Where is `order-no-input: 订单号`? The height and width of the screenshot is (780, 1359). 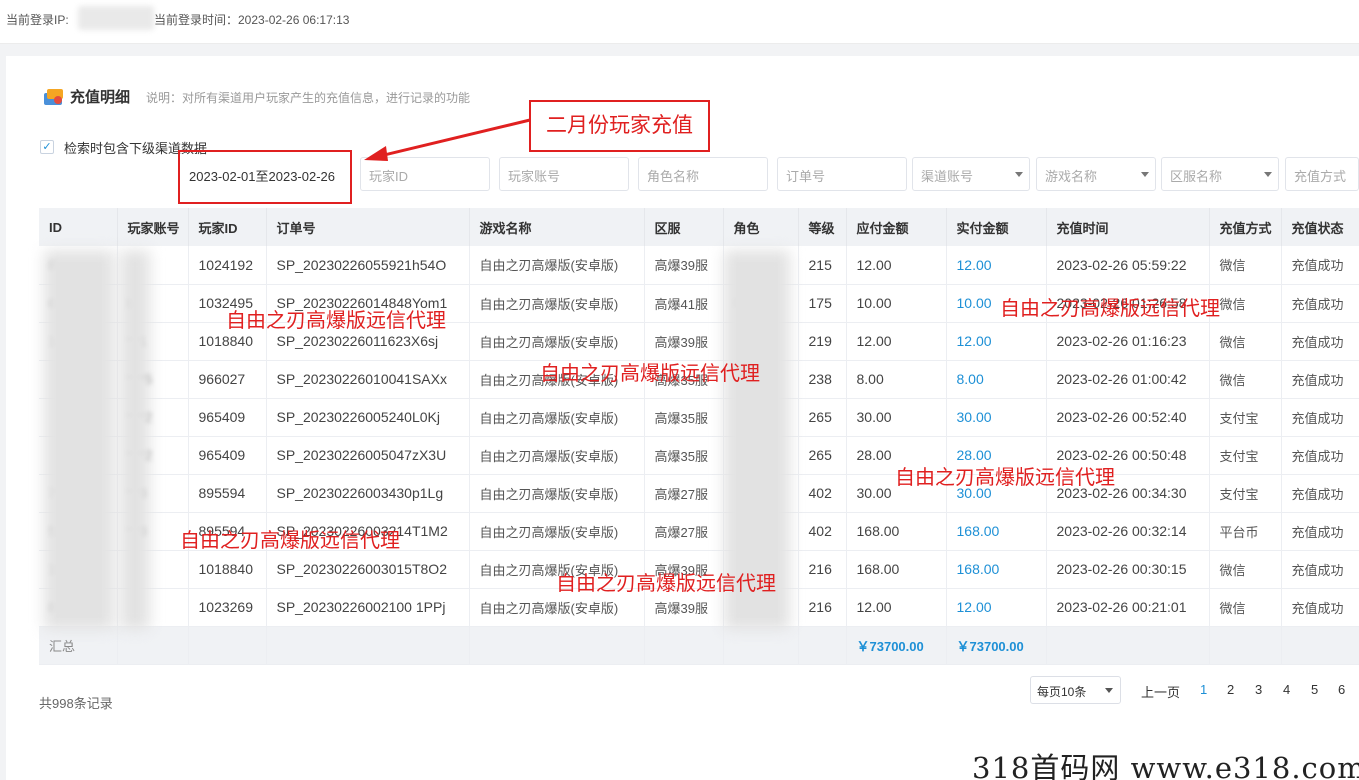
order-no-input: 订单号 is located at coordinates (842, 174).